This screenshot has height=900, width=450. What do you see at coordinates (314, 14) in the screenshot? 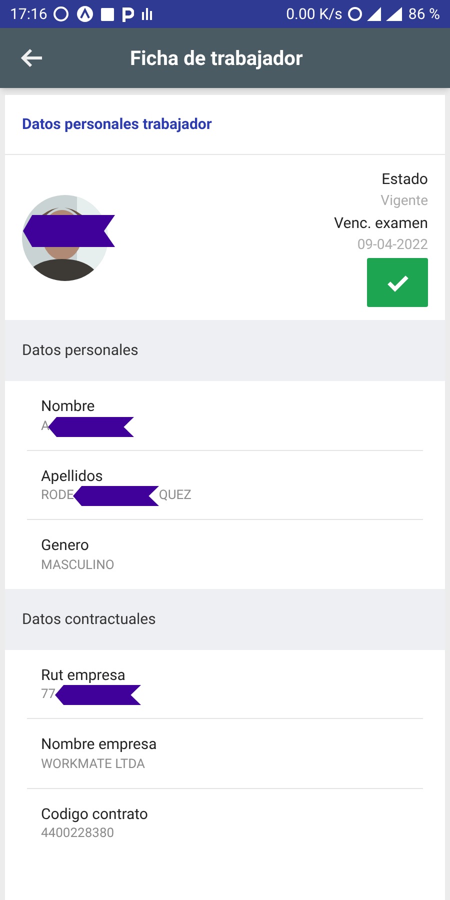
I see `network-speed: 0.00 K/s` at bounding box center [314, 14].